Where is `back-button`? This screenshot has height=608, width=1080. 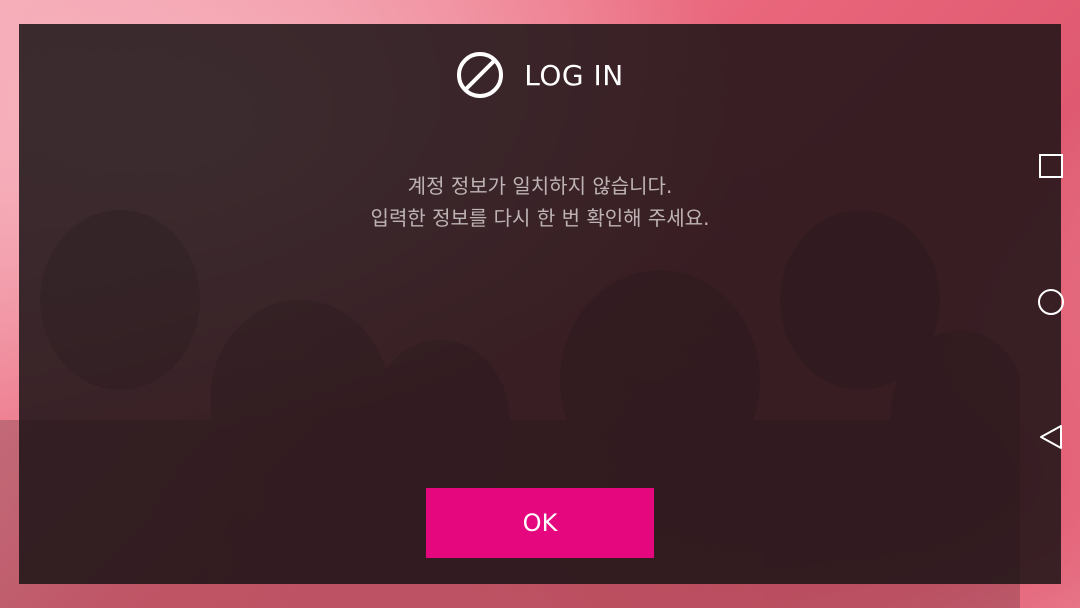
back-button is located at coordinates (1051, 439).